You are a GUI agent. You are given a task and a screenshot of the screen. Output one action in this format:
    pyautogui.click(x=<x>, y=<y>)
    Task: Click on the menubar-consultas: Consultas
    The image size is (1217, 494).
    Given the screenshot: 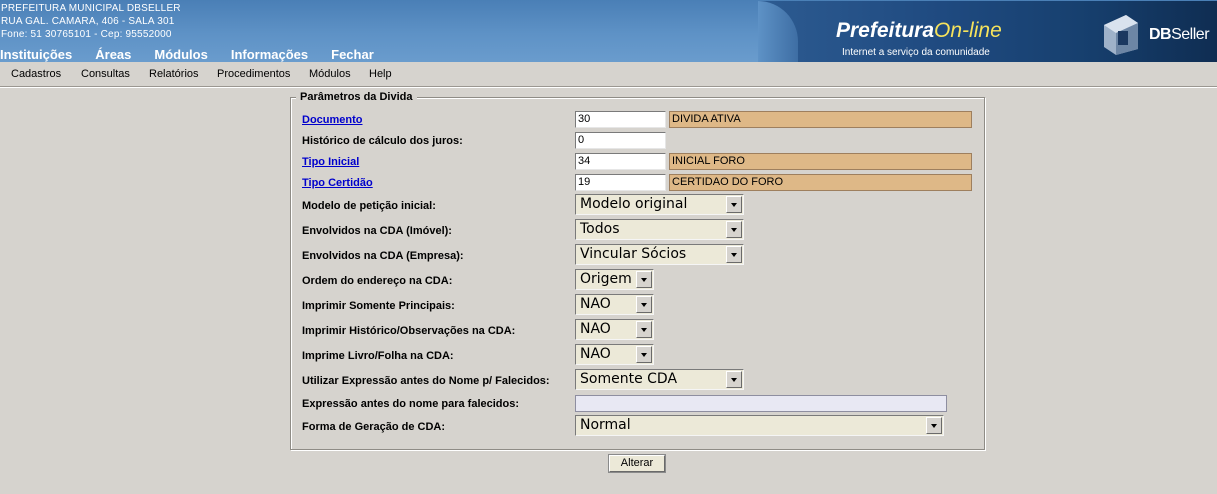 What is the action you would take?
    pyautogui.click(x=105, y=74)
    